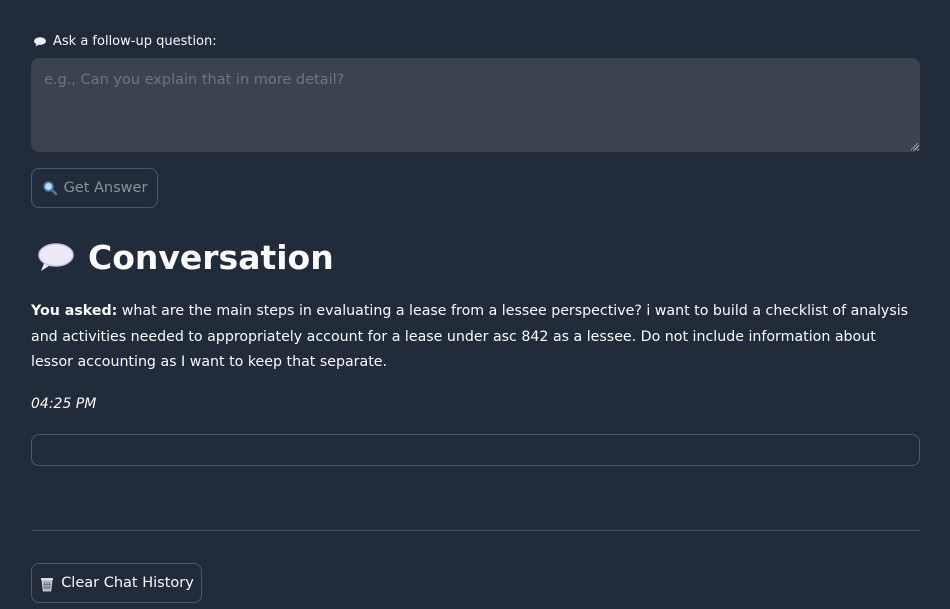 This screenshot has height=609, width=950. What do you see at coordinates (105, 188) in the screenshot?
I see `get-answer-label: Get Answer` at bounding box center [105, 188].